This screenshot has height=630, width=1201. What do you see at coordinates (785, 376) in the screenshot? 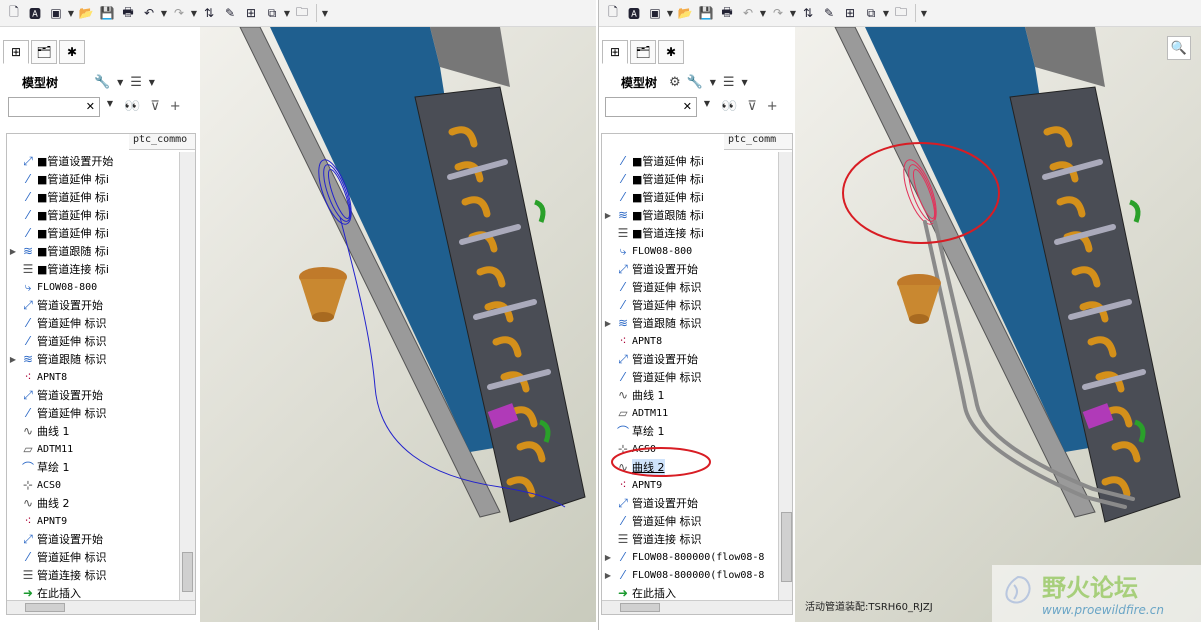
I see `tree-vertical-scrollbar` at bounding box center [785, 376].